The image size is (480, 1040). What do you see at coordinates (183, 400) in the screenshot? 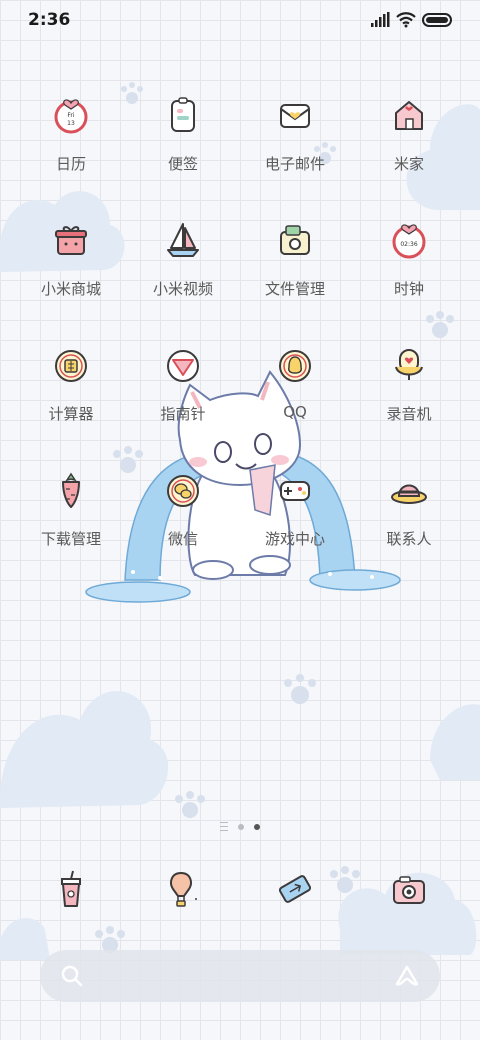
I see `app-compass: 指南针` at bounding box center [183, 400].